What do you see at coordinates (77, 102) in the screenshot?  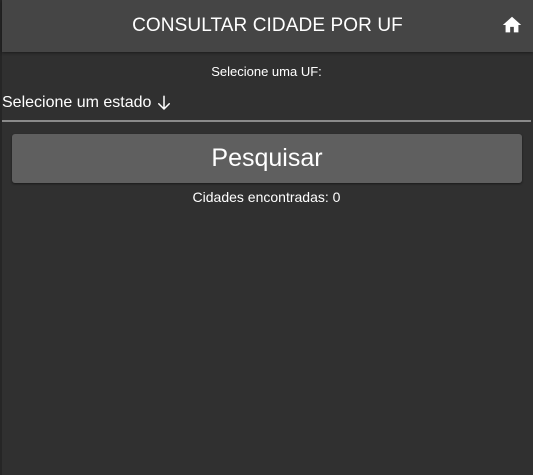 I see `state-select-value: Selecione um estado` at bounding box center [77, 102].